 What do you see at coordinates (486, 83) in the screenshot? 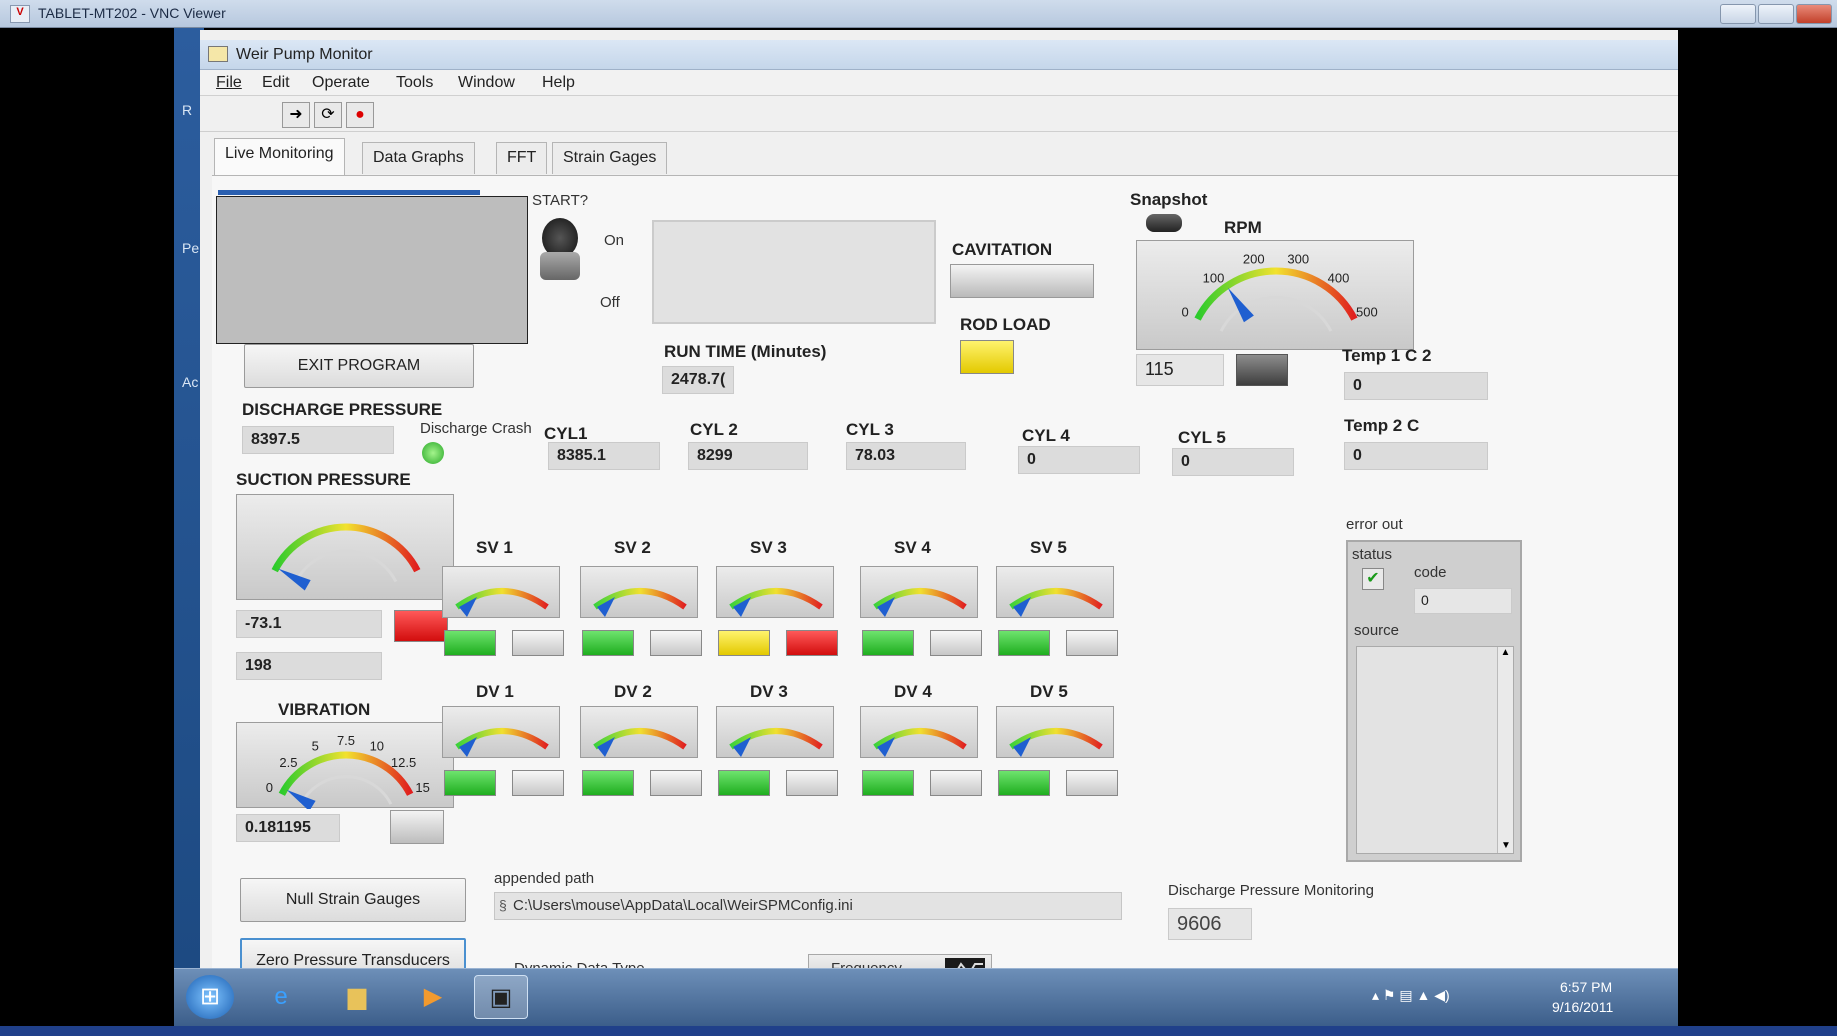
I see `menu-window: Window` at bounding box center [486, 83].